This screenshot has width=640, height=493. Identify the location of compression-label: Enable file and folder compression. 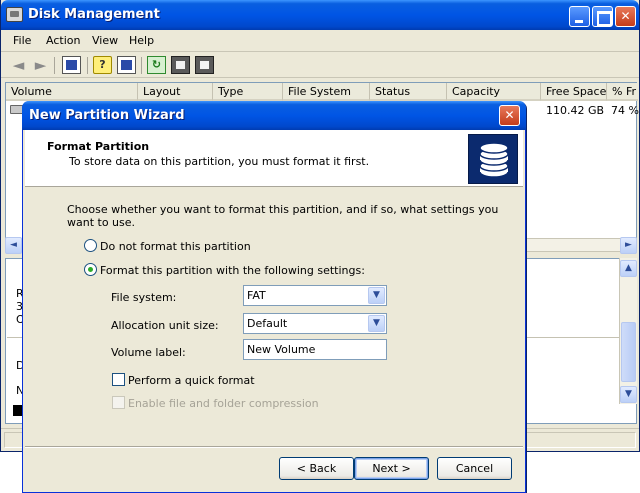
(223, 403).